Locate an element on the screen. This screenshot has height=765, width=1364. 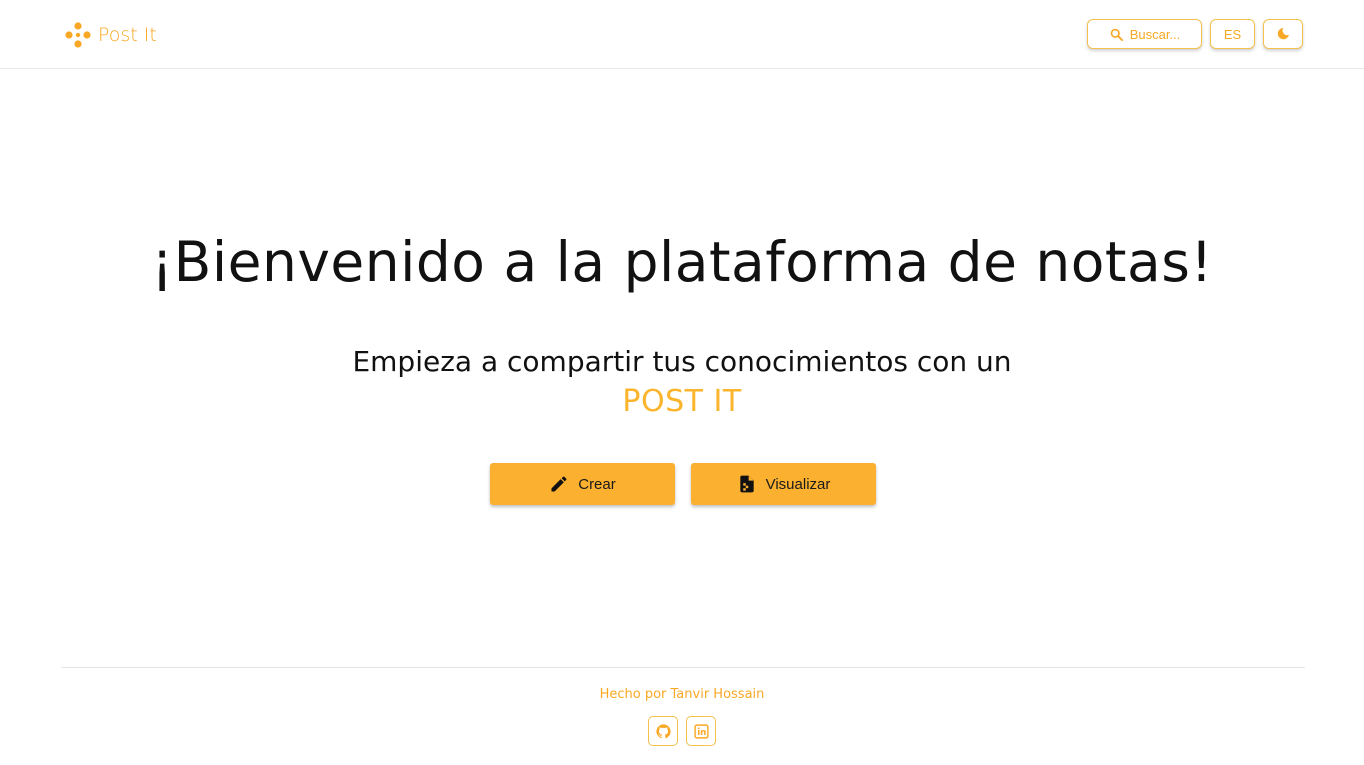
header-actions: Buscar... ES is located at coordinates (1195, 34).